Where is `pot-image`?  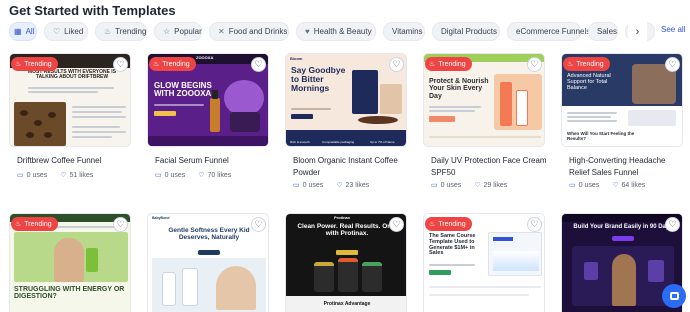 pot-image is located at coordinates (245, 122).